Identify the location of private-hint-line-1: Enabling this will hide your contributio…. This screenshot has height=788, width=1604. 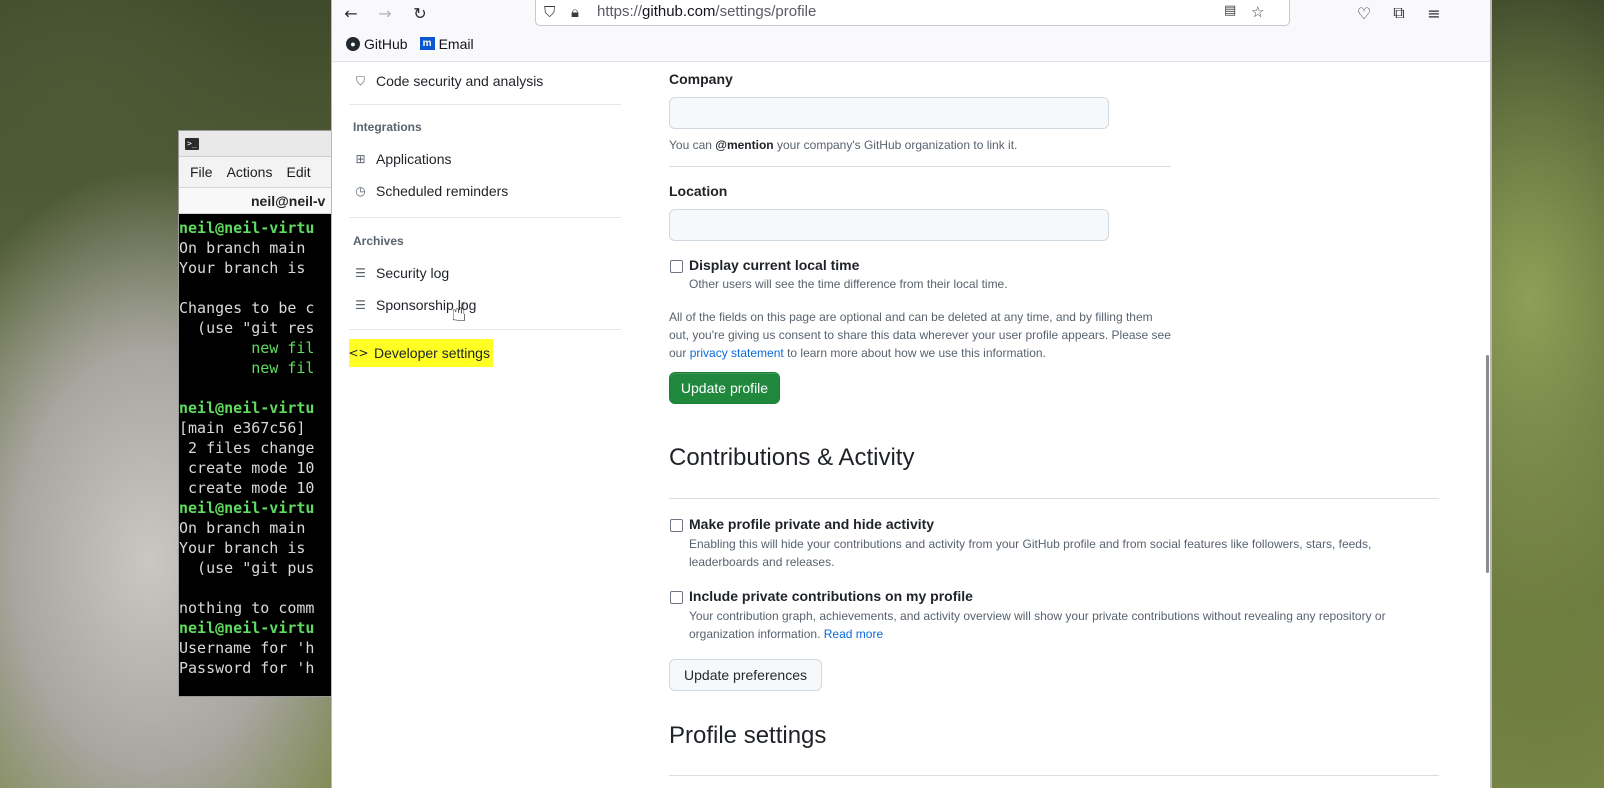
(1030, 544).